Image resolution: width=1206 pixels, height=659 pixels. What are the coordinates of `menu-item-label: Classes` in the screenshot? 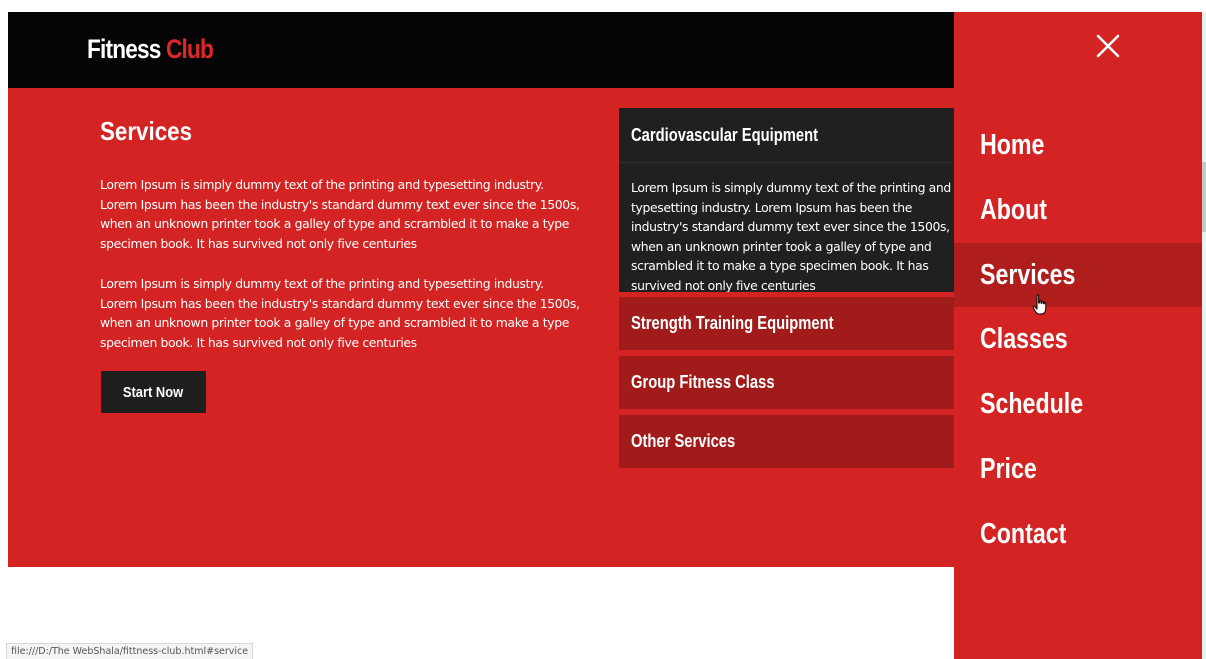 It's located at (1024, 339).